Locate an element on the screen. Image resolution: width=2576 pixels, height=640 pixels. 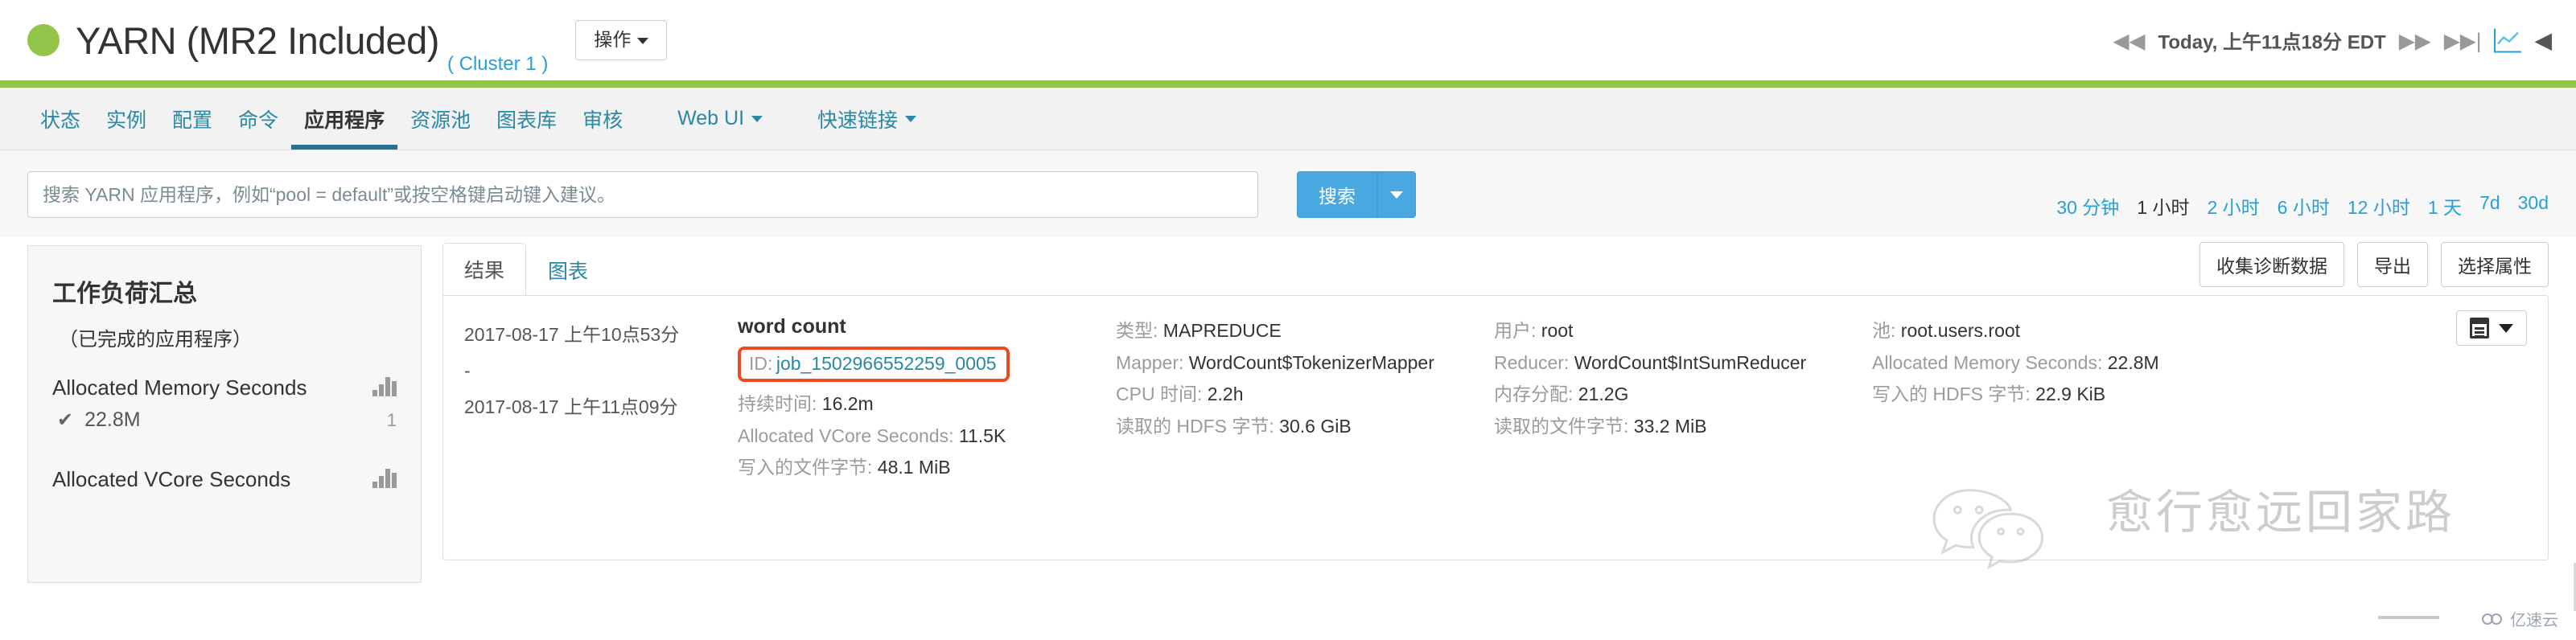
time-range-6h: 6 小时 is located at coordinates (2304, 205).